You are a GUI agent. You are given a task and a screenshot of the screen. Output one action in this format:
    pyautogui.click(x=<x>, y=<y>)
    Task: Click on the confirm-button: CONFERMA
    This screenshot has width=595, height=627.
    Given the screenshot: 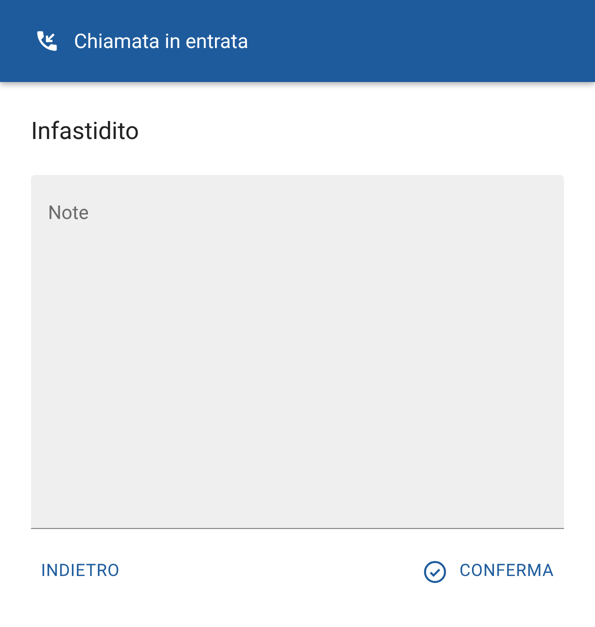 What is the action you would take?
    pyautogui.click(x=488, y=571)
    